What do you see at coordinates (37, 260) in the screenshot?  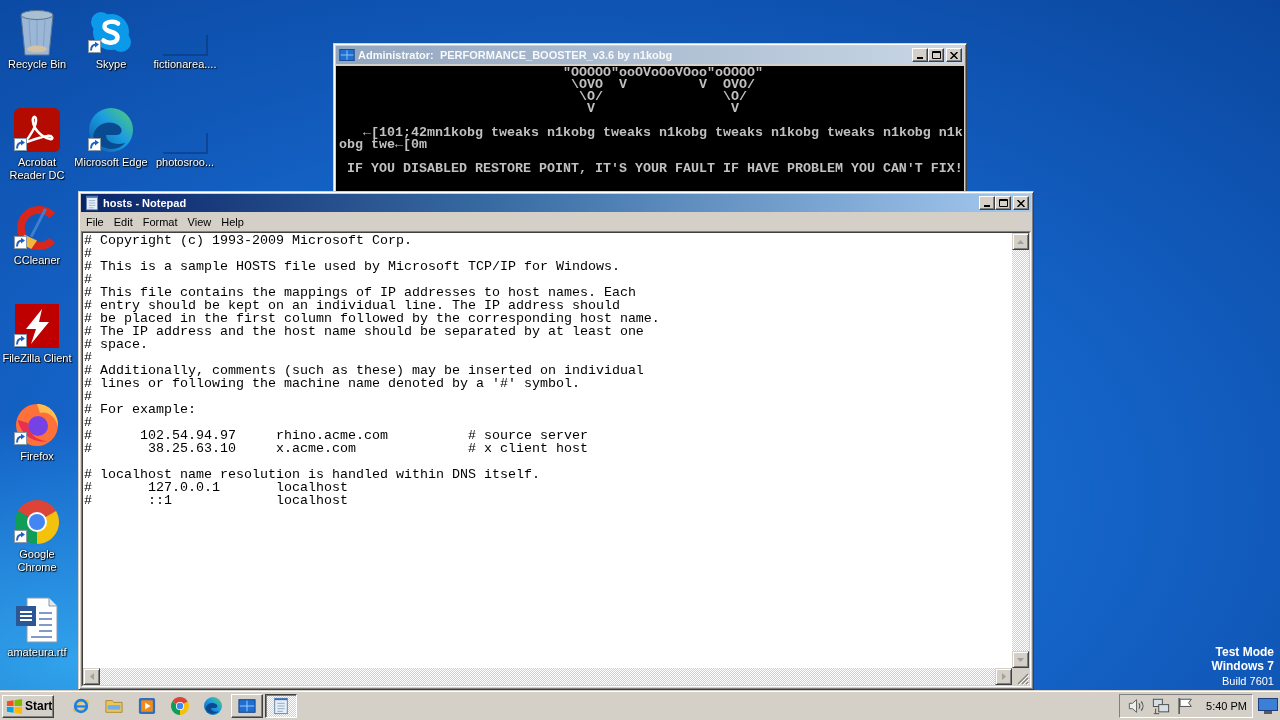 I see `icon-label: CCleaner` at bounding box center [37, 260].